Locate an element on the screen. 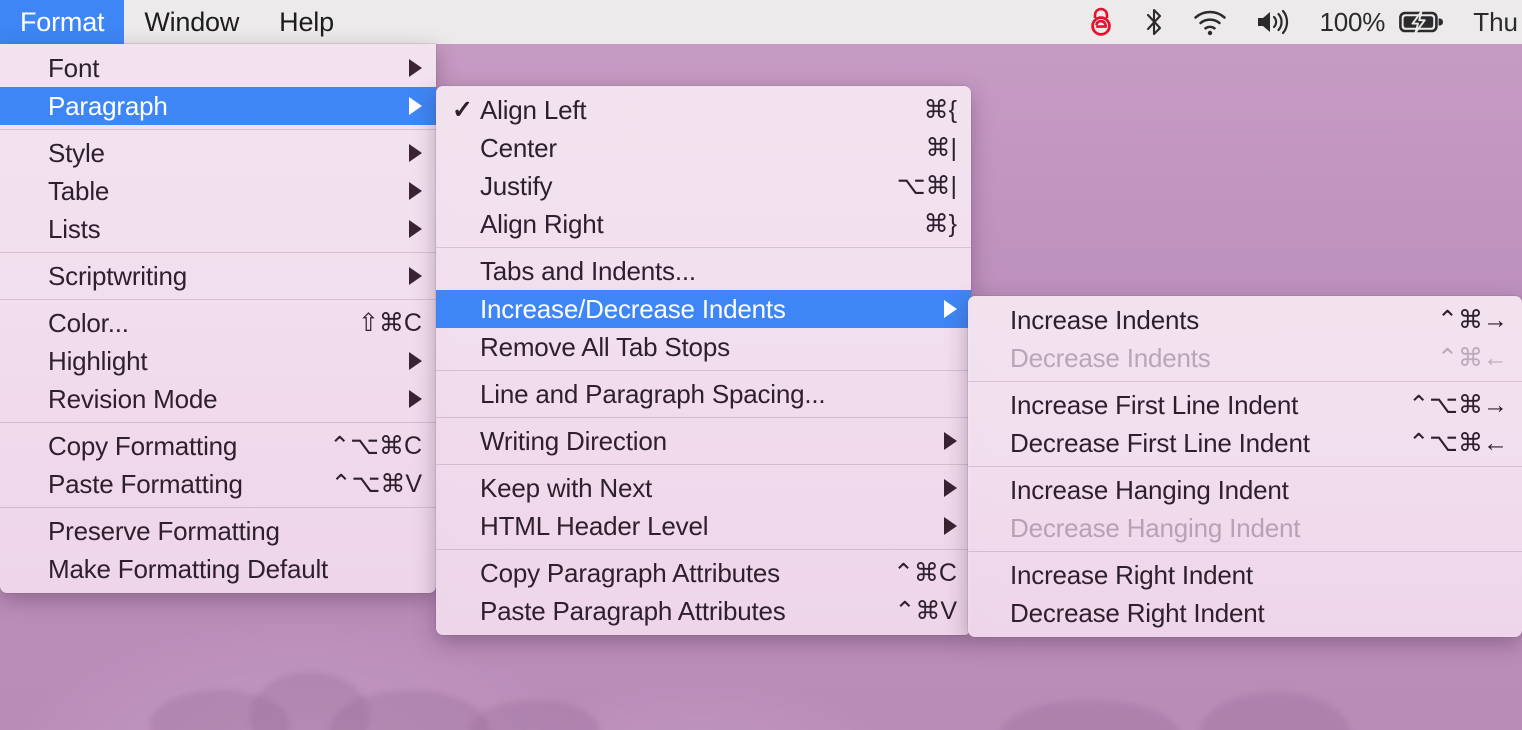  menubar-item-window: Window is located at coordinates (191, 22).